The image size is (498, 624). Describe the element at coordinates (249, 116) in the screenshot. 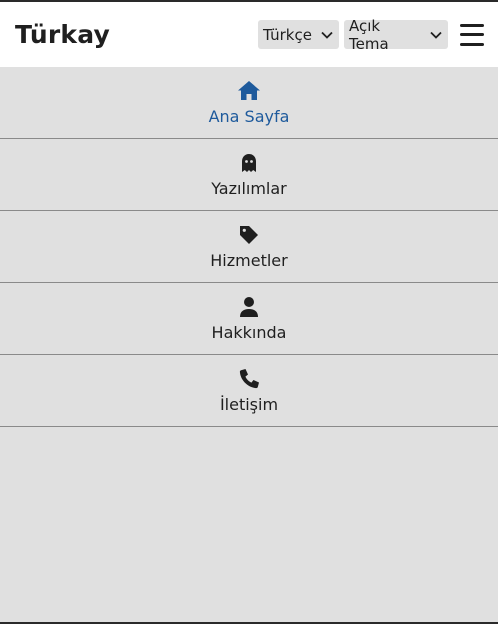

I see `nav-item-label: Ana Sayfa` at that location.